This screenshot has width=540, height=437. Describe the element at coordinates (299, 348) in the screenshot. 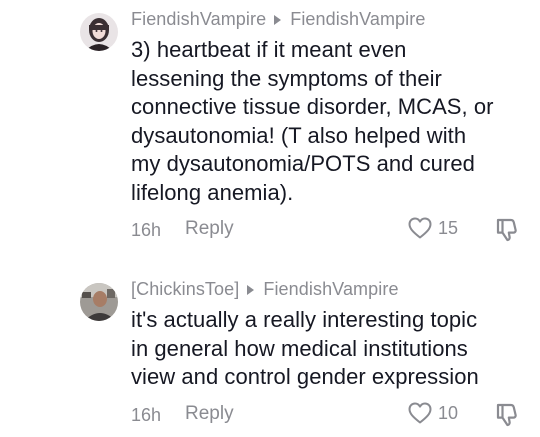

I see `comment-text-line: in general how medical institutions` at that location.